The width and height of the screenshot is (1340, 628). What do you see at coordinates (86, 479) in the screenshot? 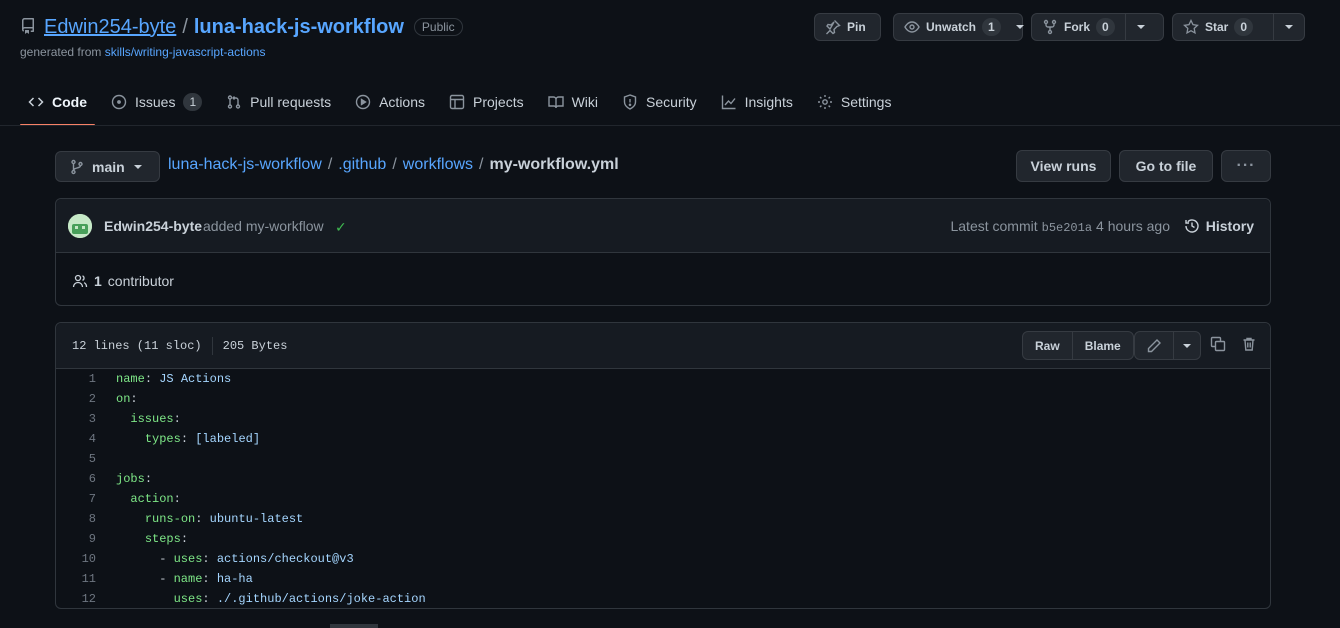
I see `line-number: 6` at bounding box center [86, 479].